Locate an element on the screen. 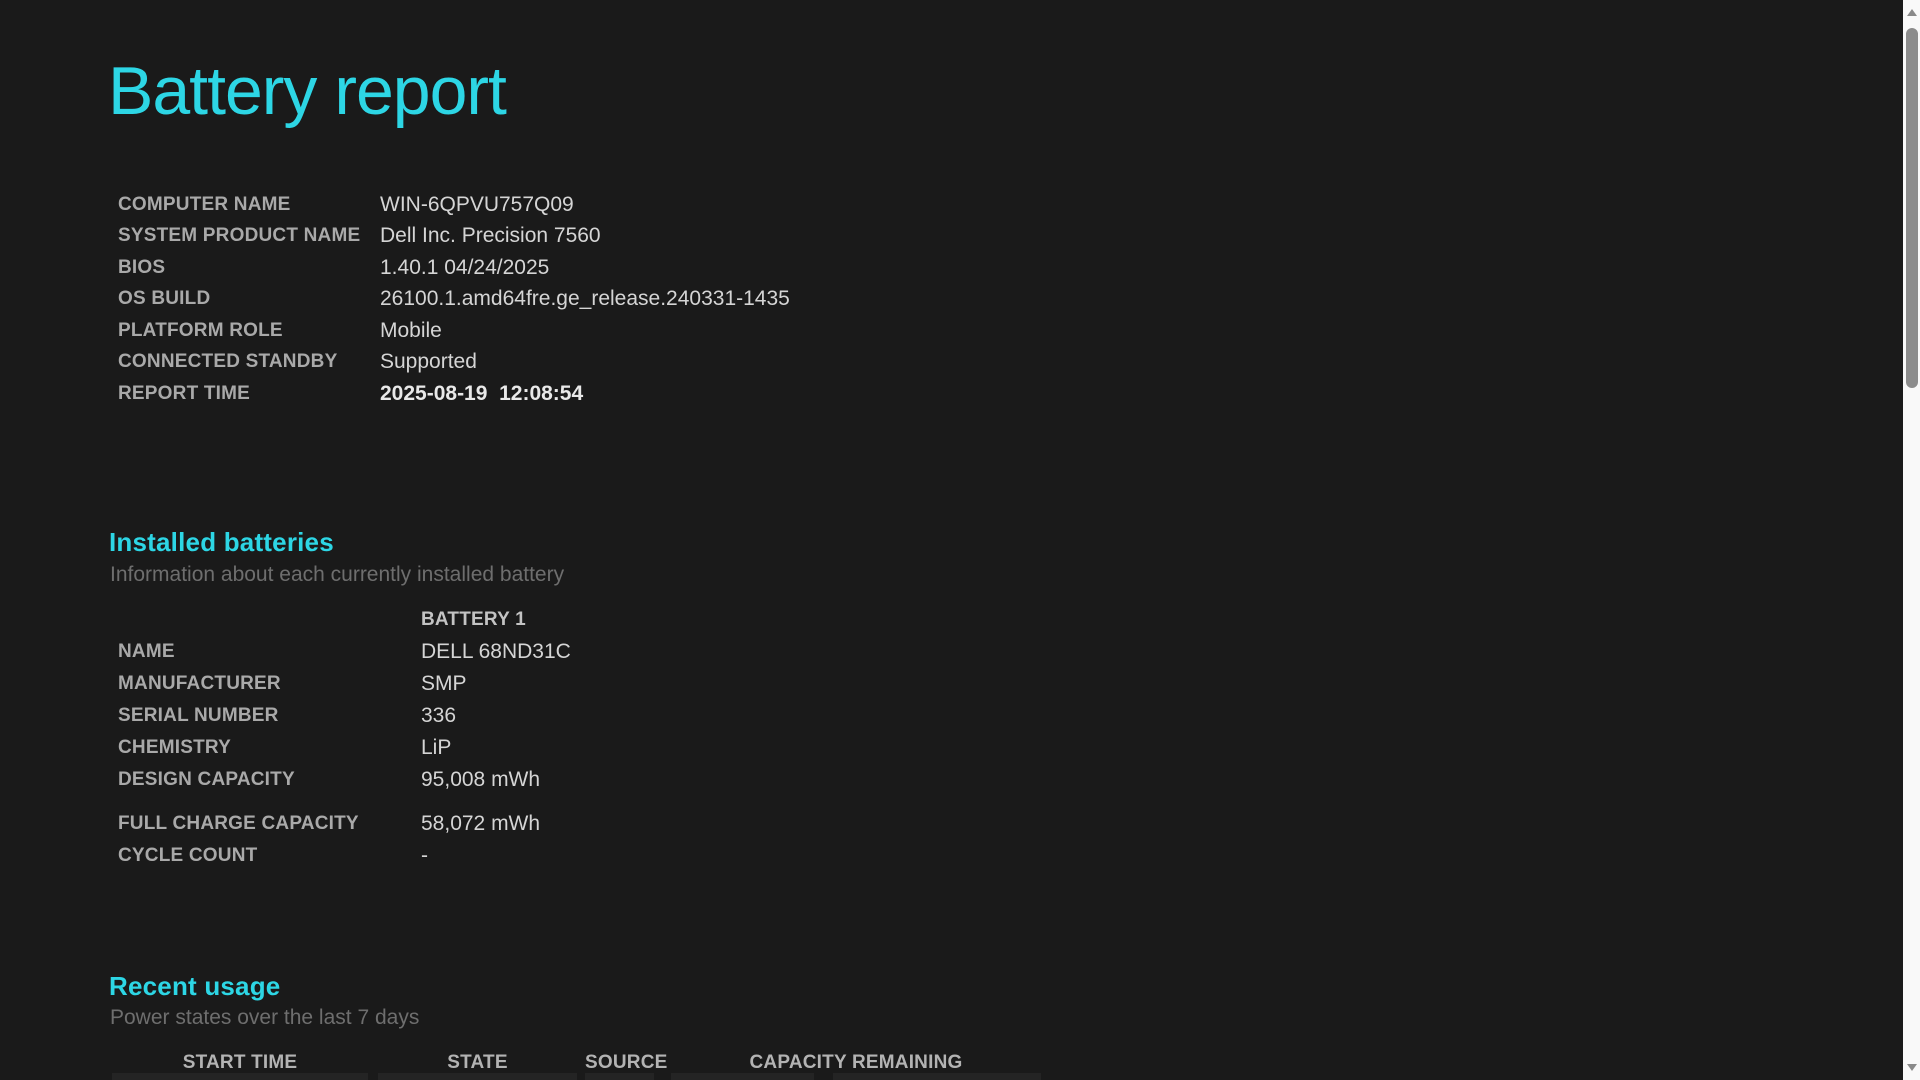 The width and height of the screenshot is (1920, 1080). row-value: - is located at coordinates (424, 855).